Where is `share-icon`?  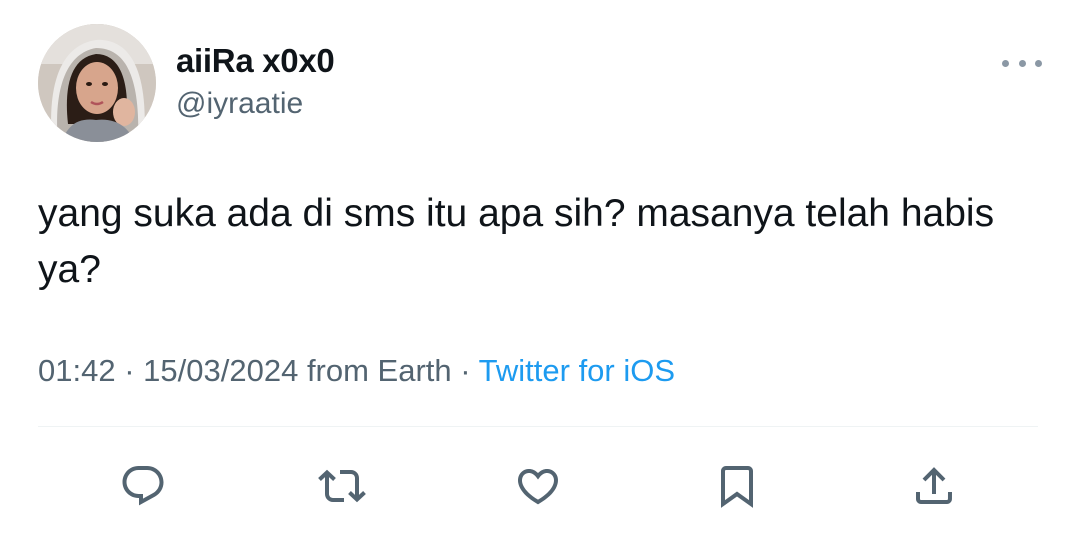
share-icon is located at coordinates (934, 485).